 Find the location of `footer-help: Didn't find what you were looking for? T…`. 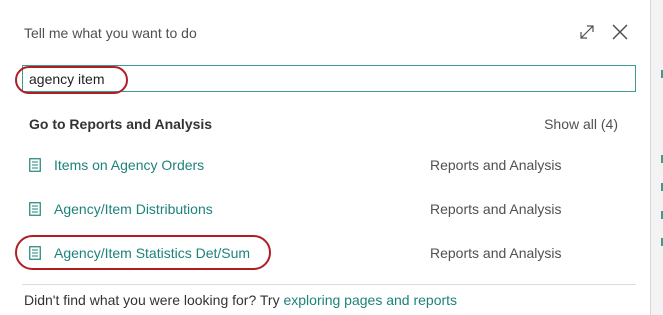

footer-help: Didn't find what you were looking for? T… is located at coordinates (240, 300).